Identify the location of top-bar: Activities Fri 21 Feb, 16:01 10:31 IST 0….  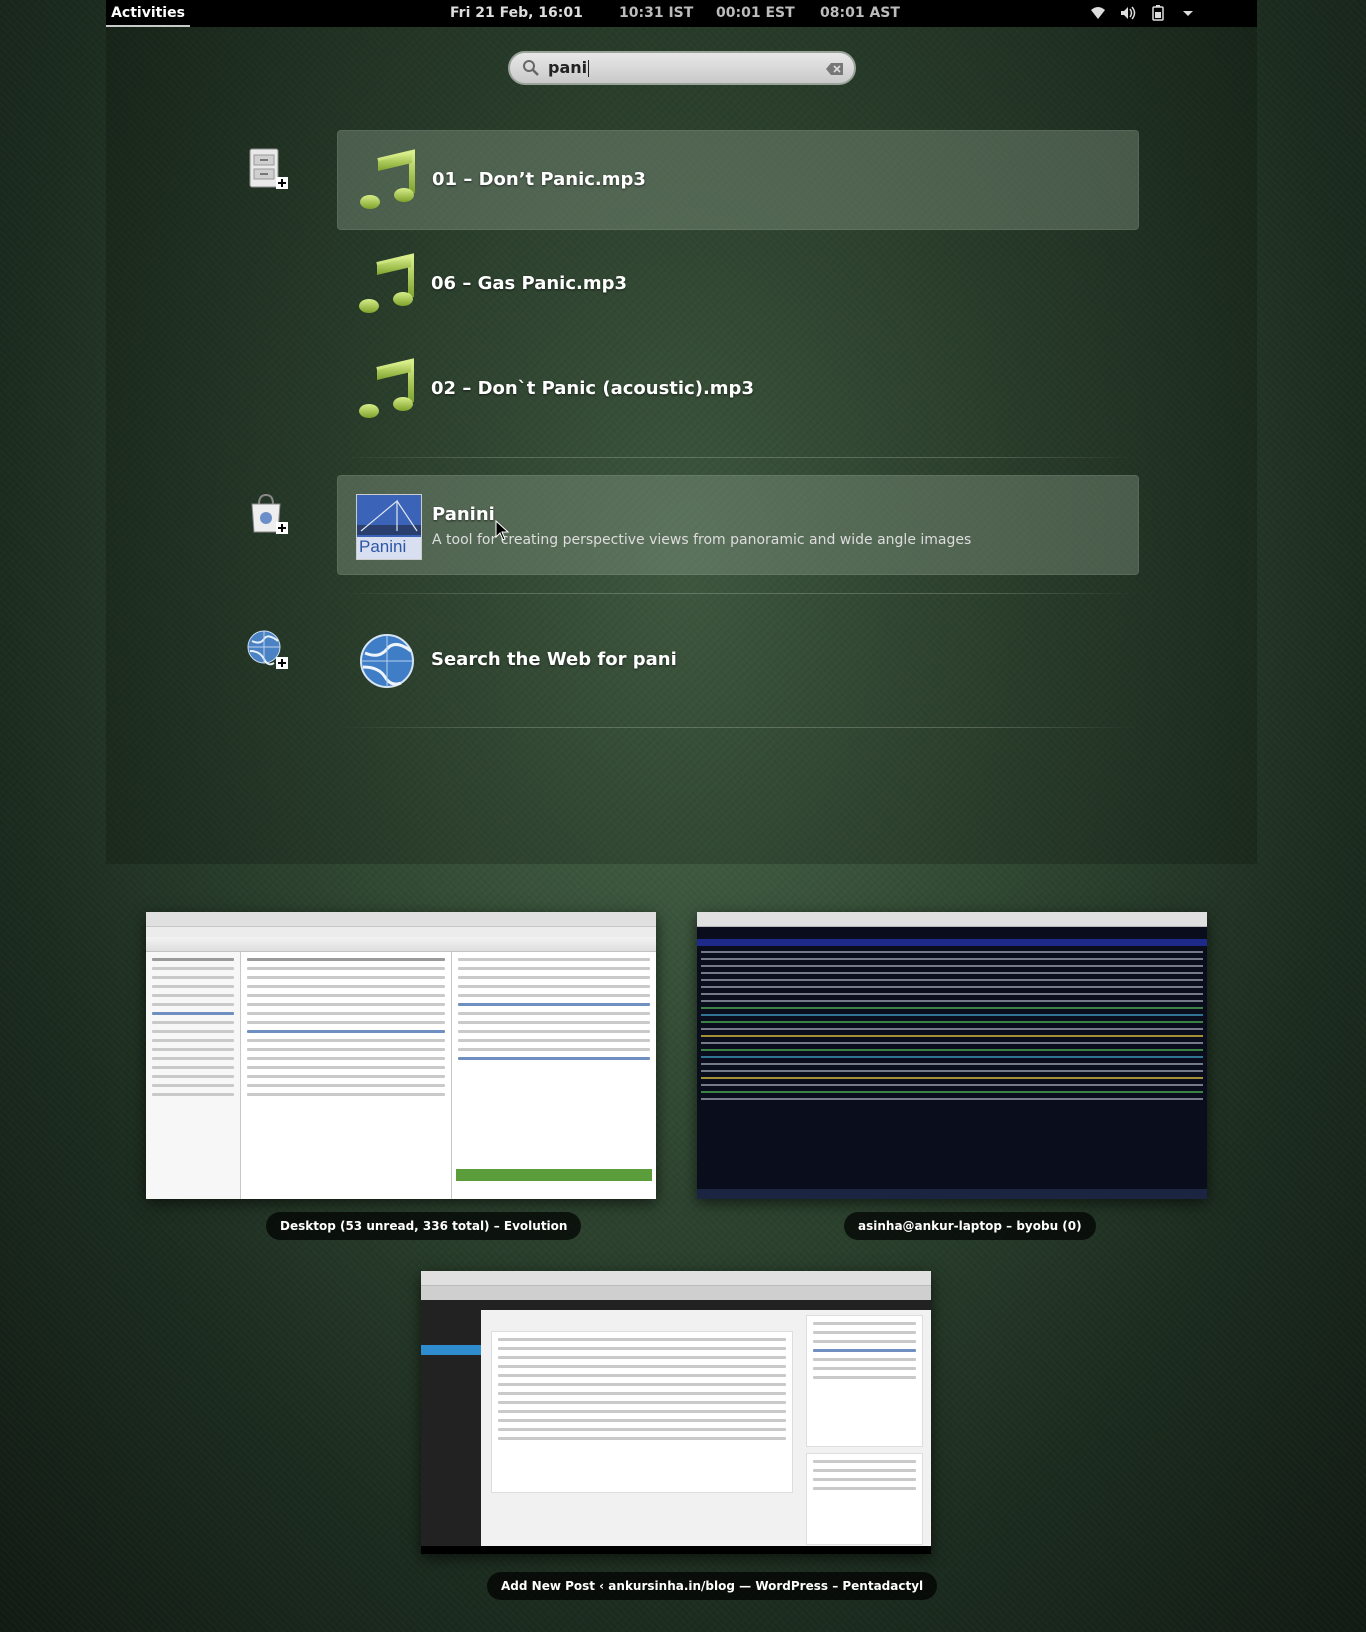
(681, 13).